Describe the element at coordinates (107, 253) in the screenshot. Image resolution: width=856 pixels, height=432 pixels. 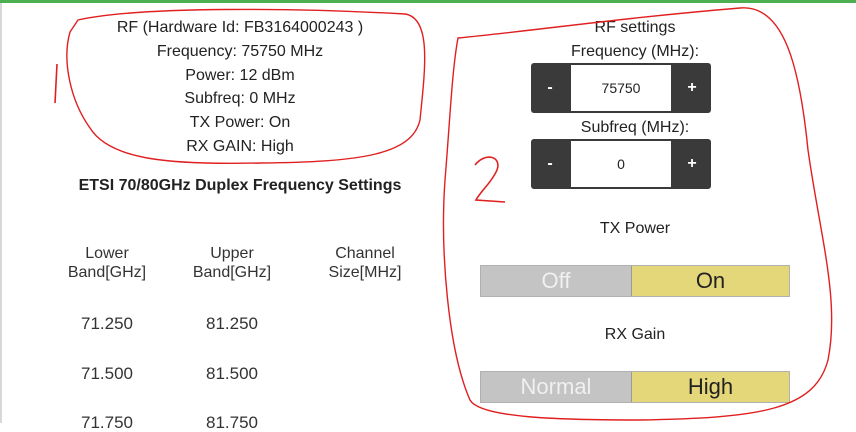
I see `col-header-lower-line1: Lower` at that location.